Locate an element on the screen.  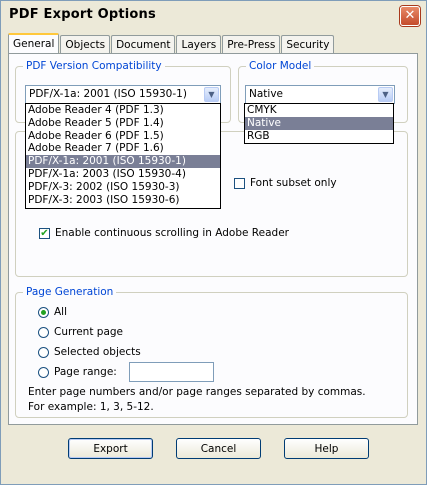
tab-layers: Layers is located at coordinates (199, 44).